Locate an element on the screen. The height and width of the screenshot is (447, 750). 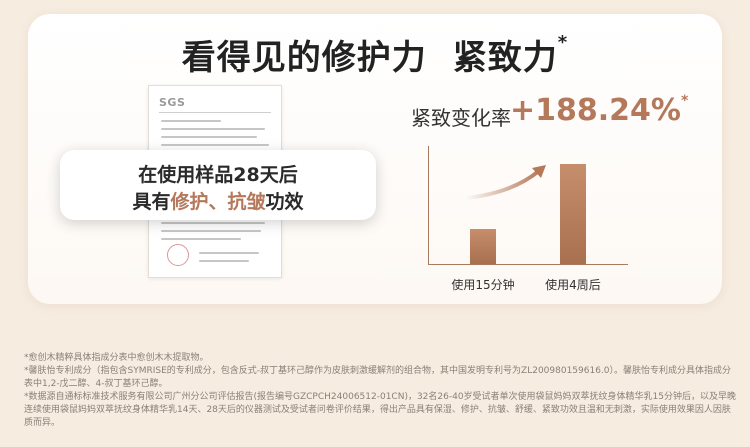
callout-accent-repair: 修护 is located at coordinates (189, 202).